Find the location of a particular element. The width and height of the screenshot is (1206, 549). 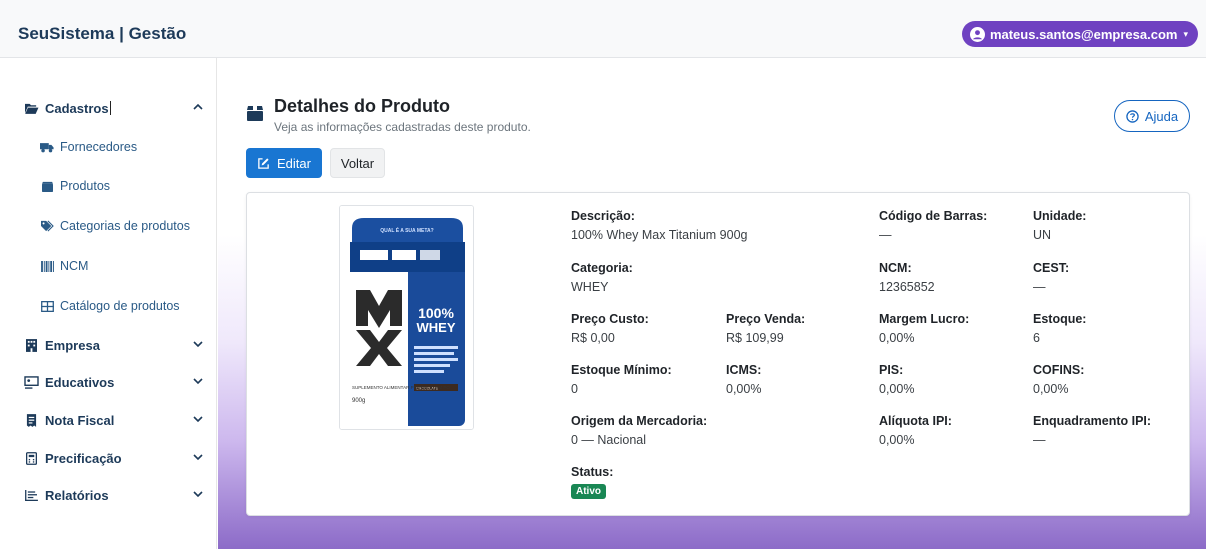

sidebar-item-label: Fornecedores is located at coordinates (99, 147).